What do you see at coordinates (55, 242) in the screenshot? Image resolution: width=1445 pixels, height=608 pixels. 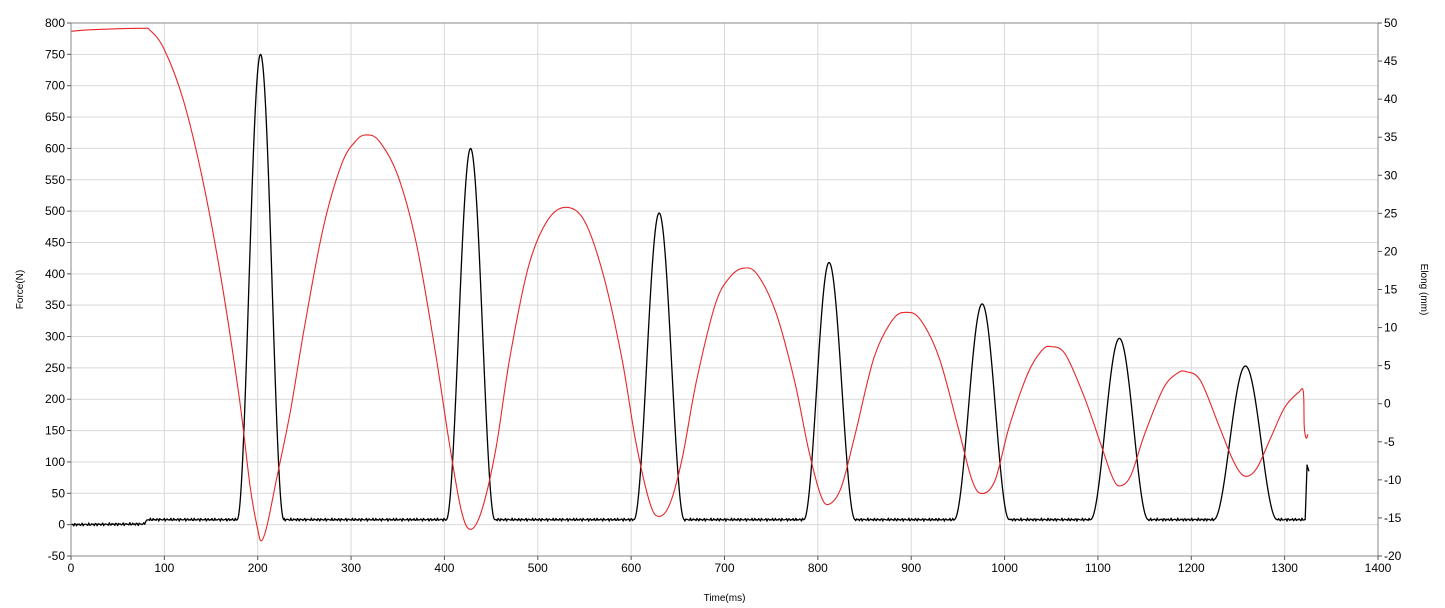 I see `y-tick-label: 450` at bounding box center [55, 242].